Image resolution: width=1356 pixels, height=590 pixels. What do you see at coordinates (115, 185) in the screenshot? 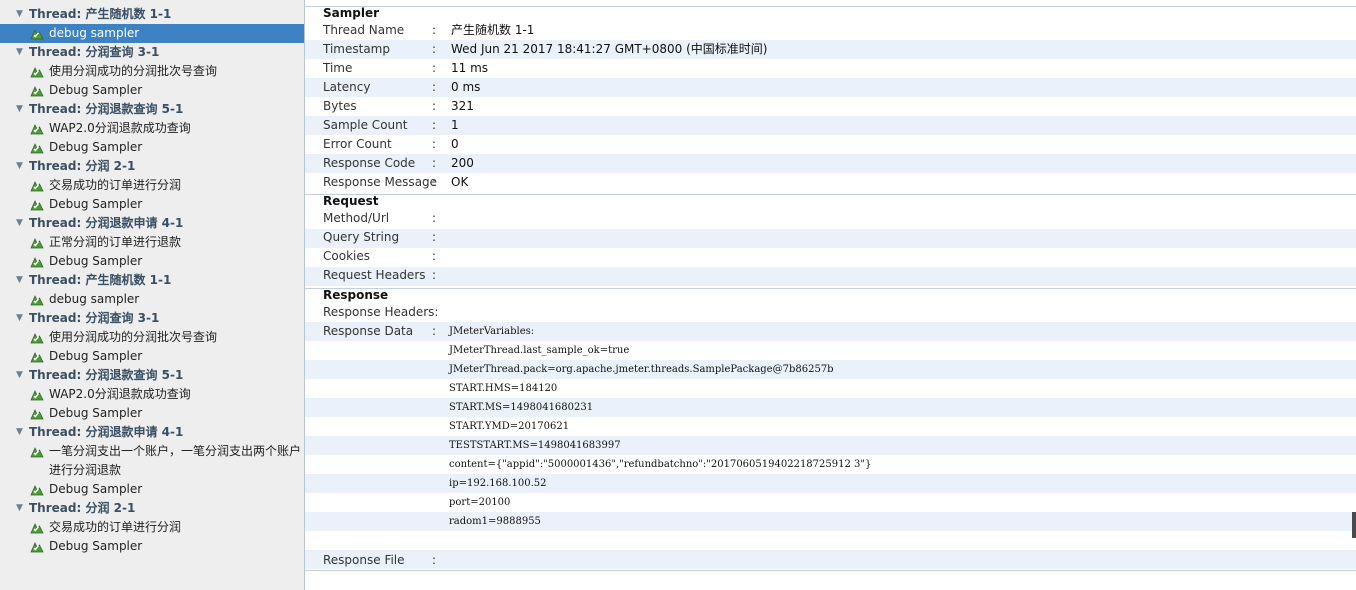
I see `tree-sampler-label: 交易成功的订单进行分润` at bounding box center [115, 185].